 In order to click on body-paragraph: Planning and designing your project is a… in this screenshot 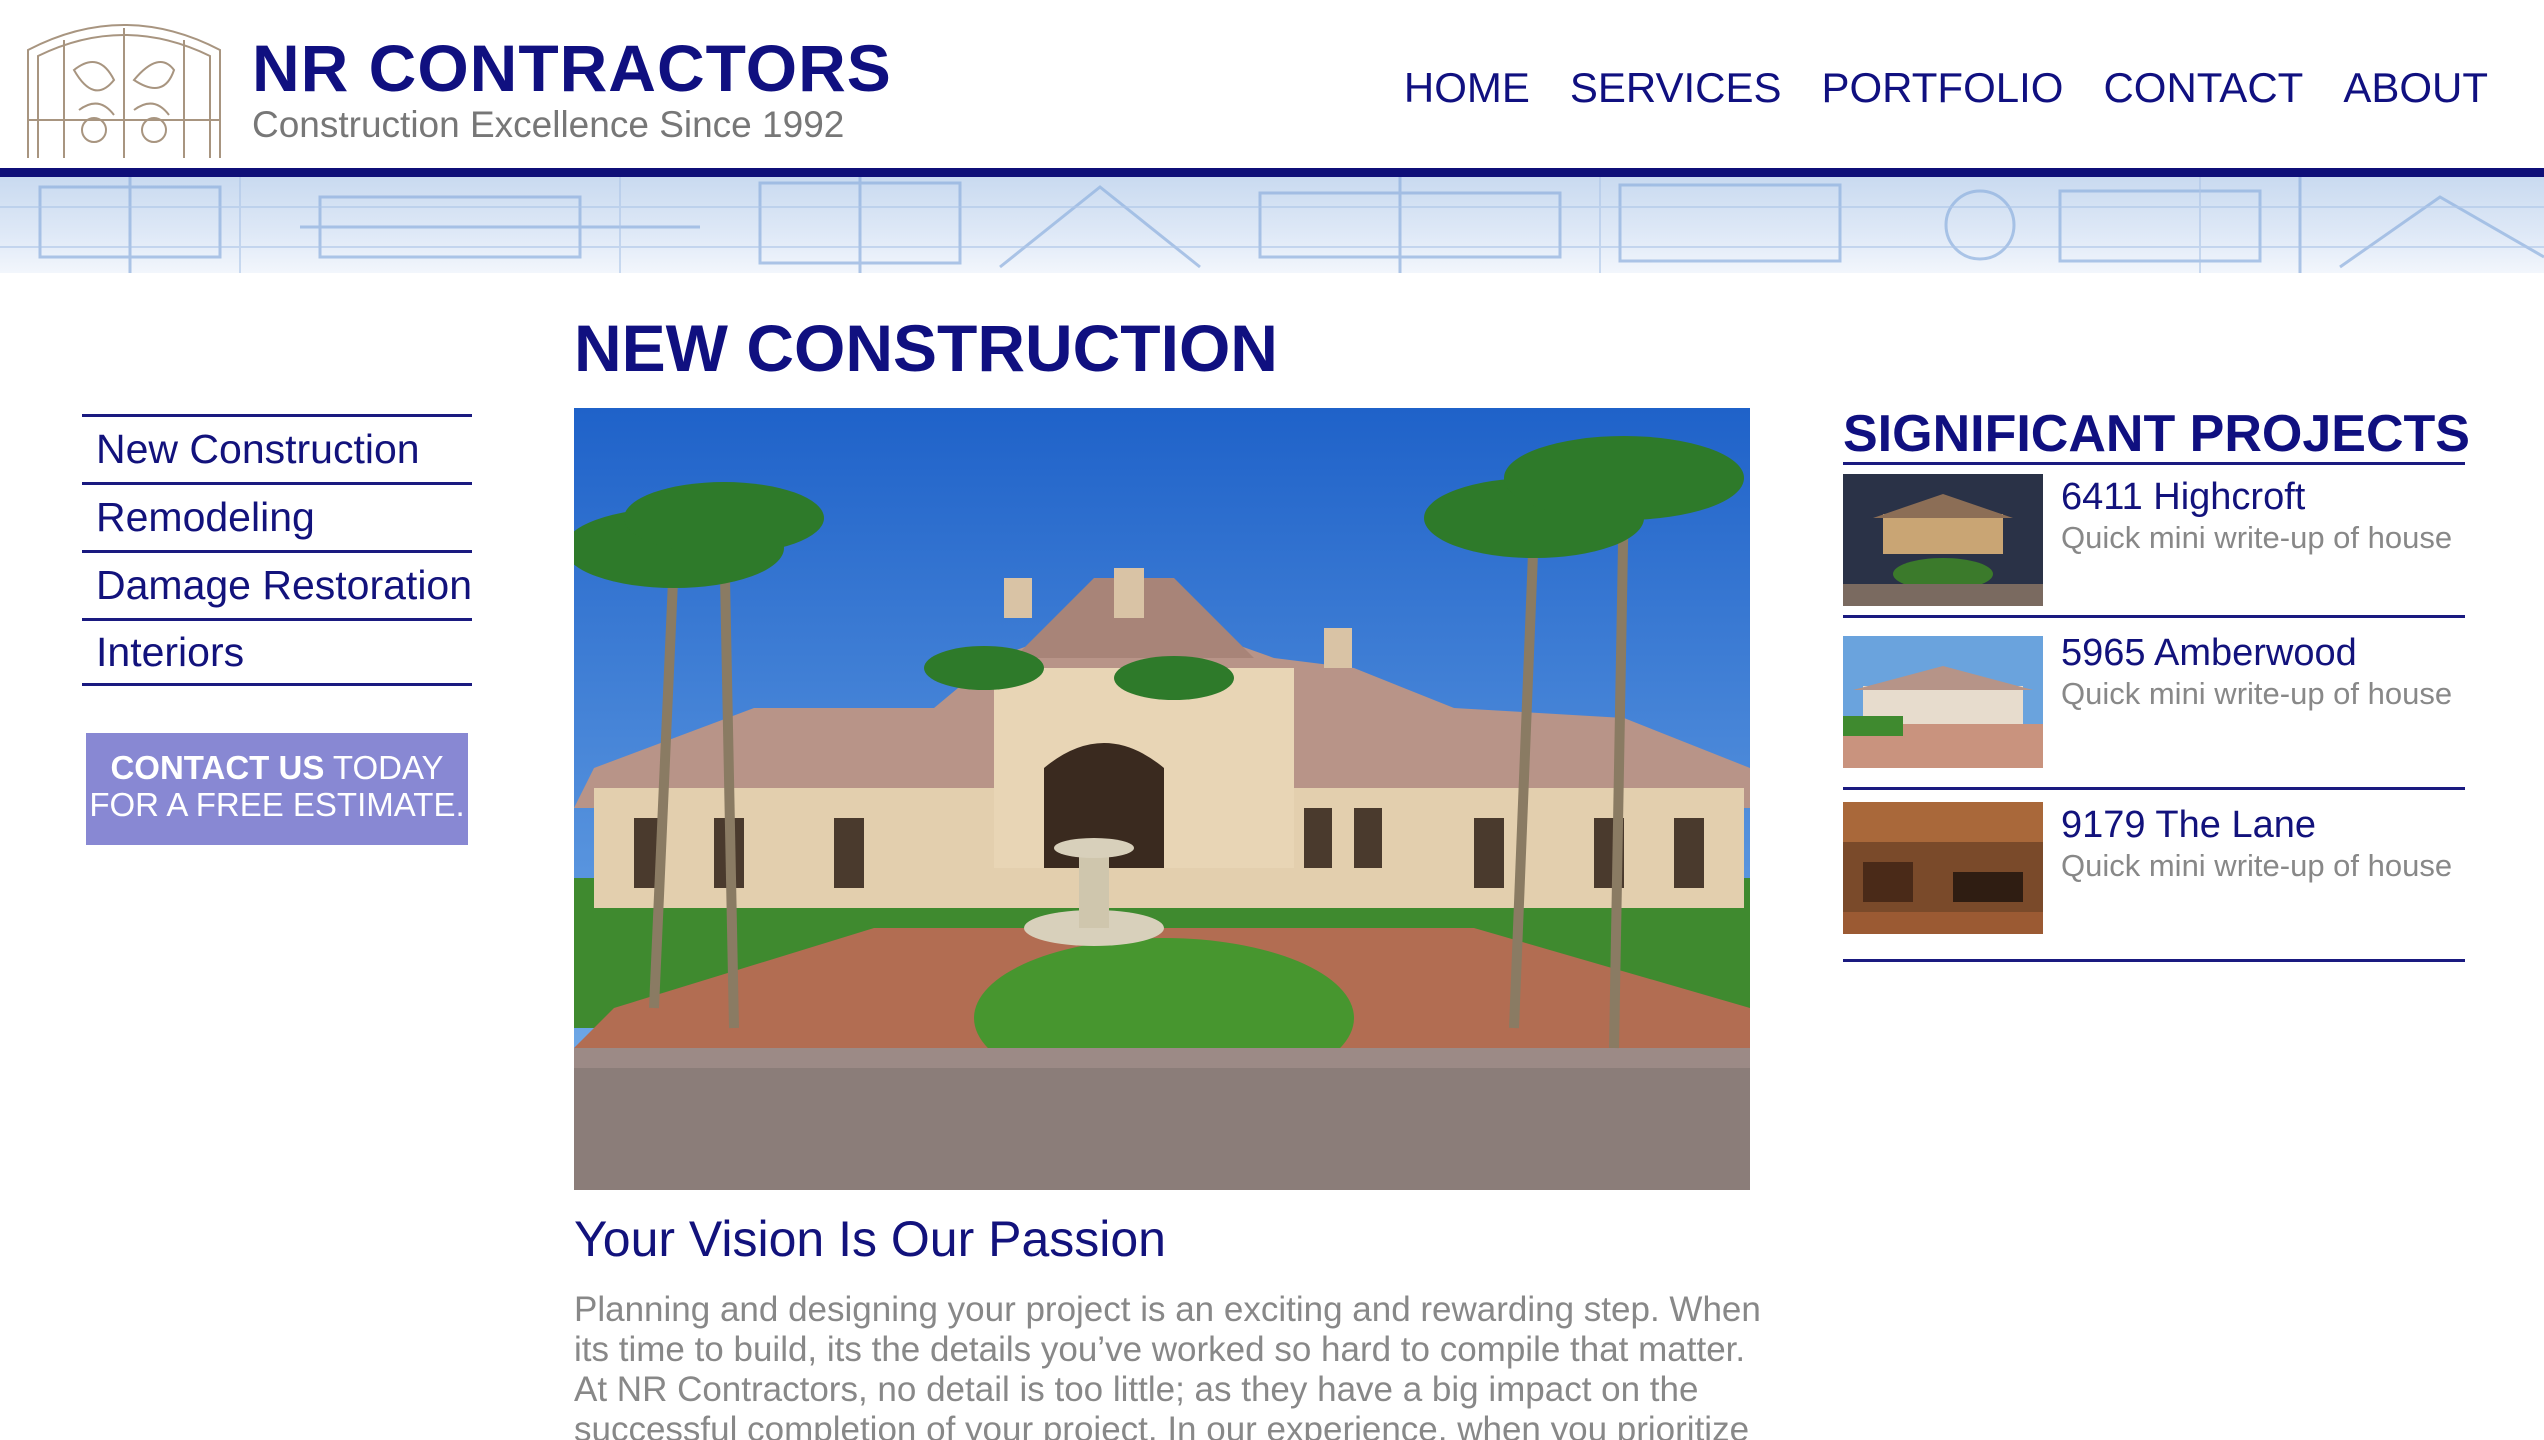, I will do `click(1167, 1365)`.